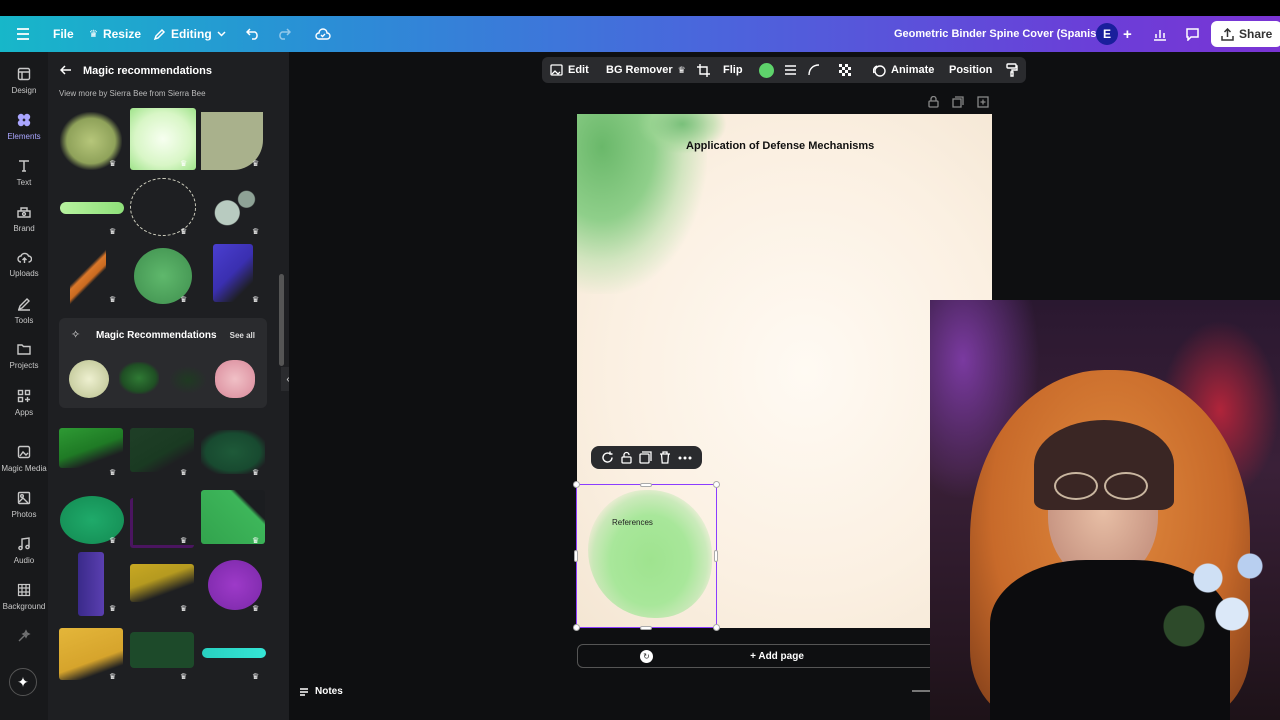 This screenshot has width=1280, height=720. I want to click on resize-button: ♛ Resize, so click(115, 34).